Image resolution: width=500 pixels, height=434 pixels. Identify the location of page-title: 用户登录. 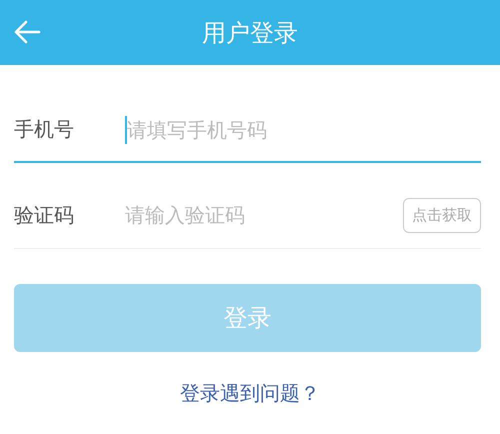
(250, 33).